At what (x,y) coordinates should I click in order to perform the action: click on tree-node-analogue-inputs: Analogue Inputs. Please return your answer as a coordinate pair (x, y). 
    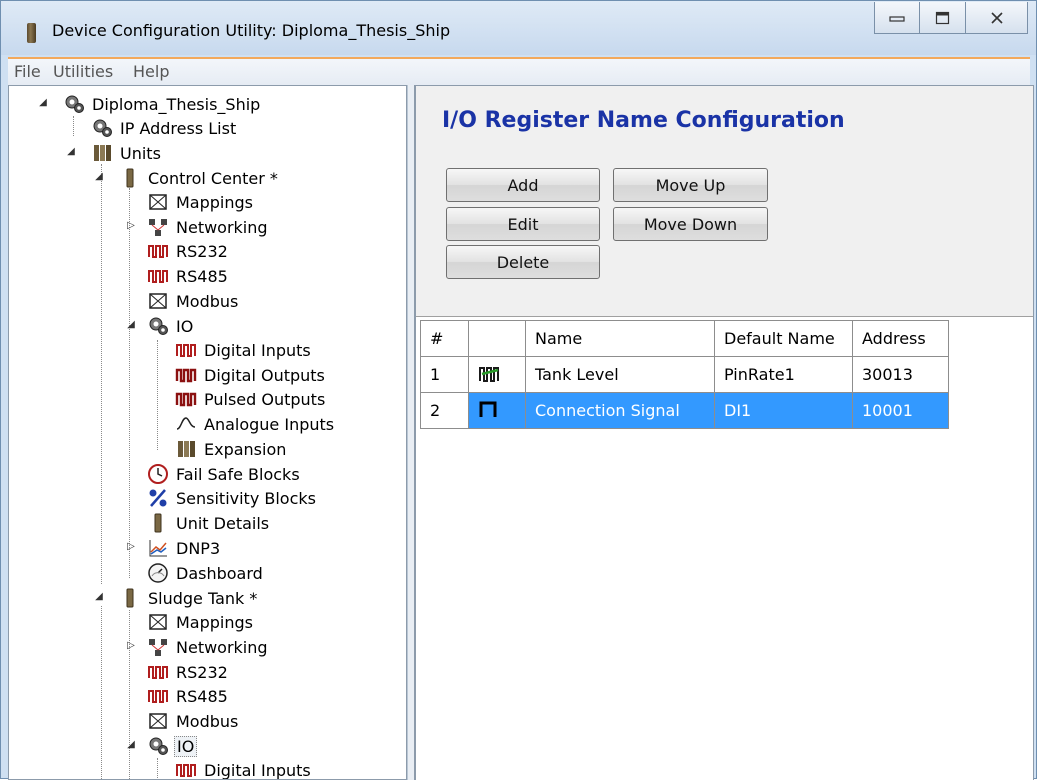
    Looking at the image, I should click on (255, 424).